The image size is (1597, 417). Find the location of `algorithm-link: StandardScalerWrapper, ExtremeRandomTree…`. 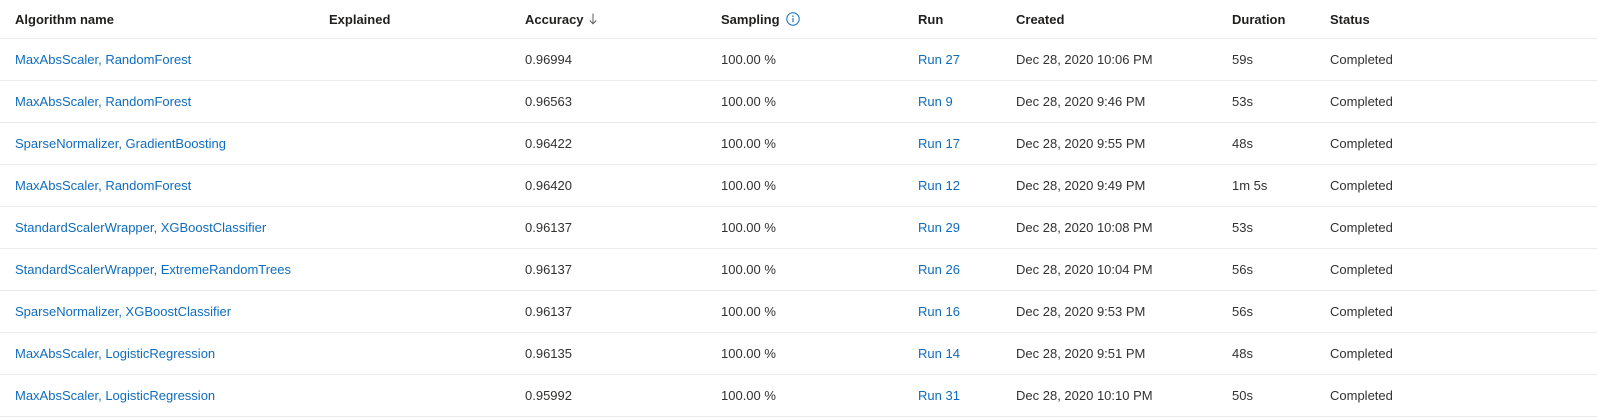

algorithm-link: StandardScalerWrapper, ExtremeRandomTree… is located at coordinates (153, 269).